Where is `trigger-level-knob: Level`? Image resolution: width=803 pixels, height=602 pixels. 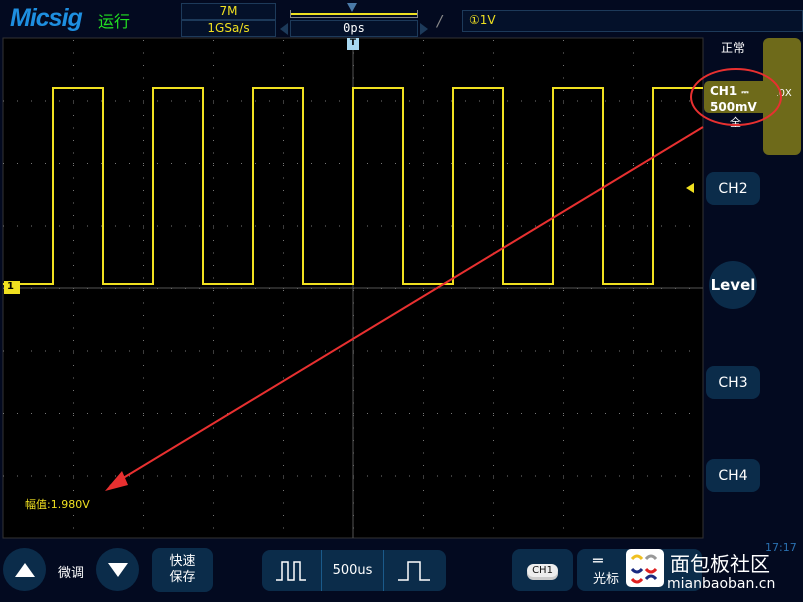
trigger-level-knob: Level is located at coordinates (733, 285).